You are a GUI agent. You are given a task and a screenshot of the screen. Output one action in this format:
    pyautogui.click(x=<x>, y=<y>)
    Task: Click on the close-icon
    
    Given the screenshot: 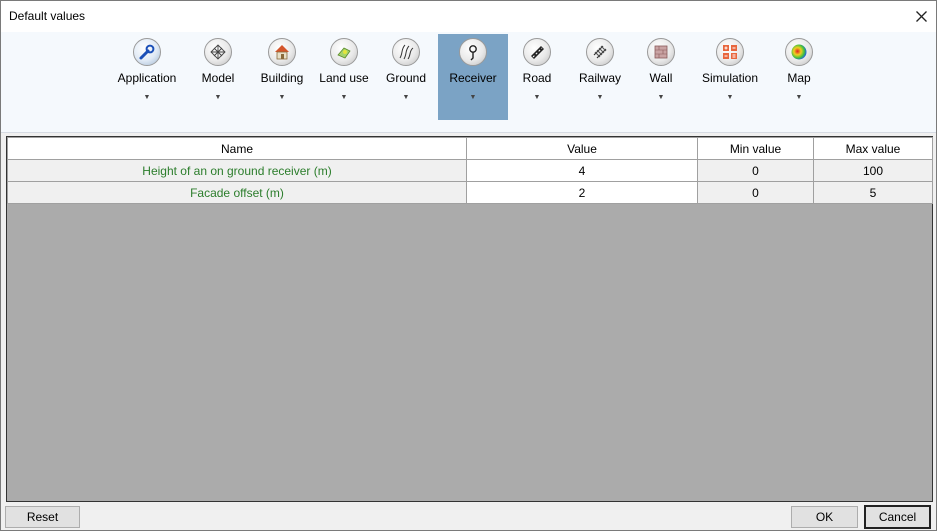 What is the action you would take?
    pyautogui.click(x=921, y=16)
    